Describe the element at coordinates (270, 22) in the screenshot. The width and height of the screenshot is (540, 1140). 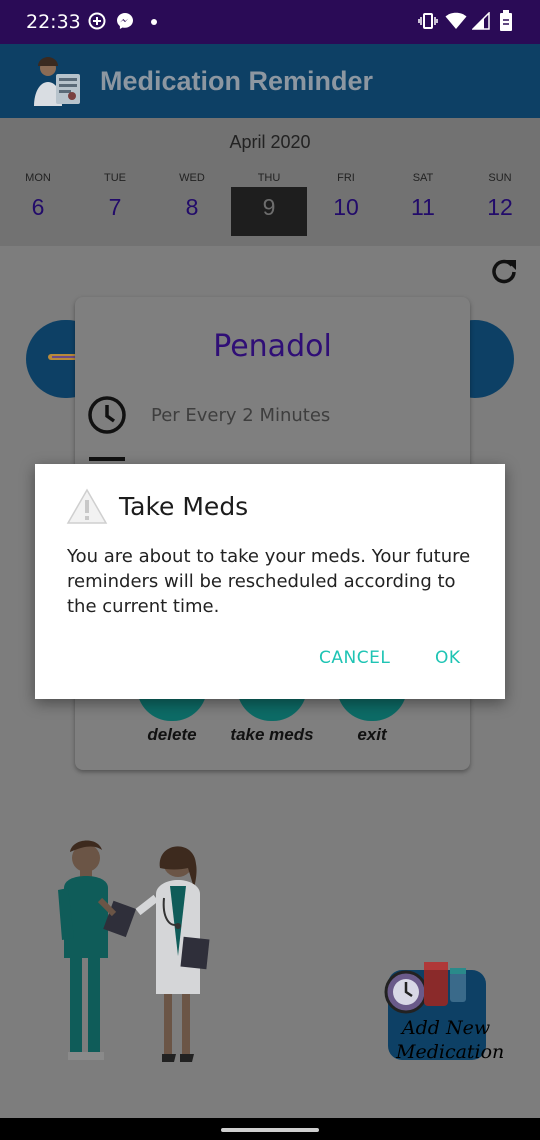
I see `status-bar: 22:33` at that location.